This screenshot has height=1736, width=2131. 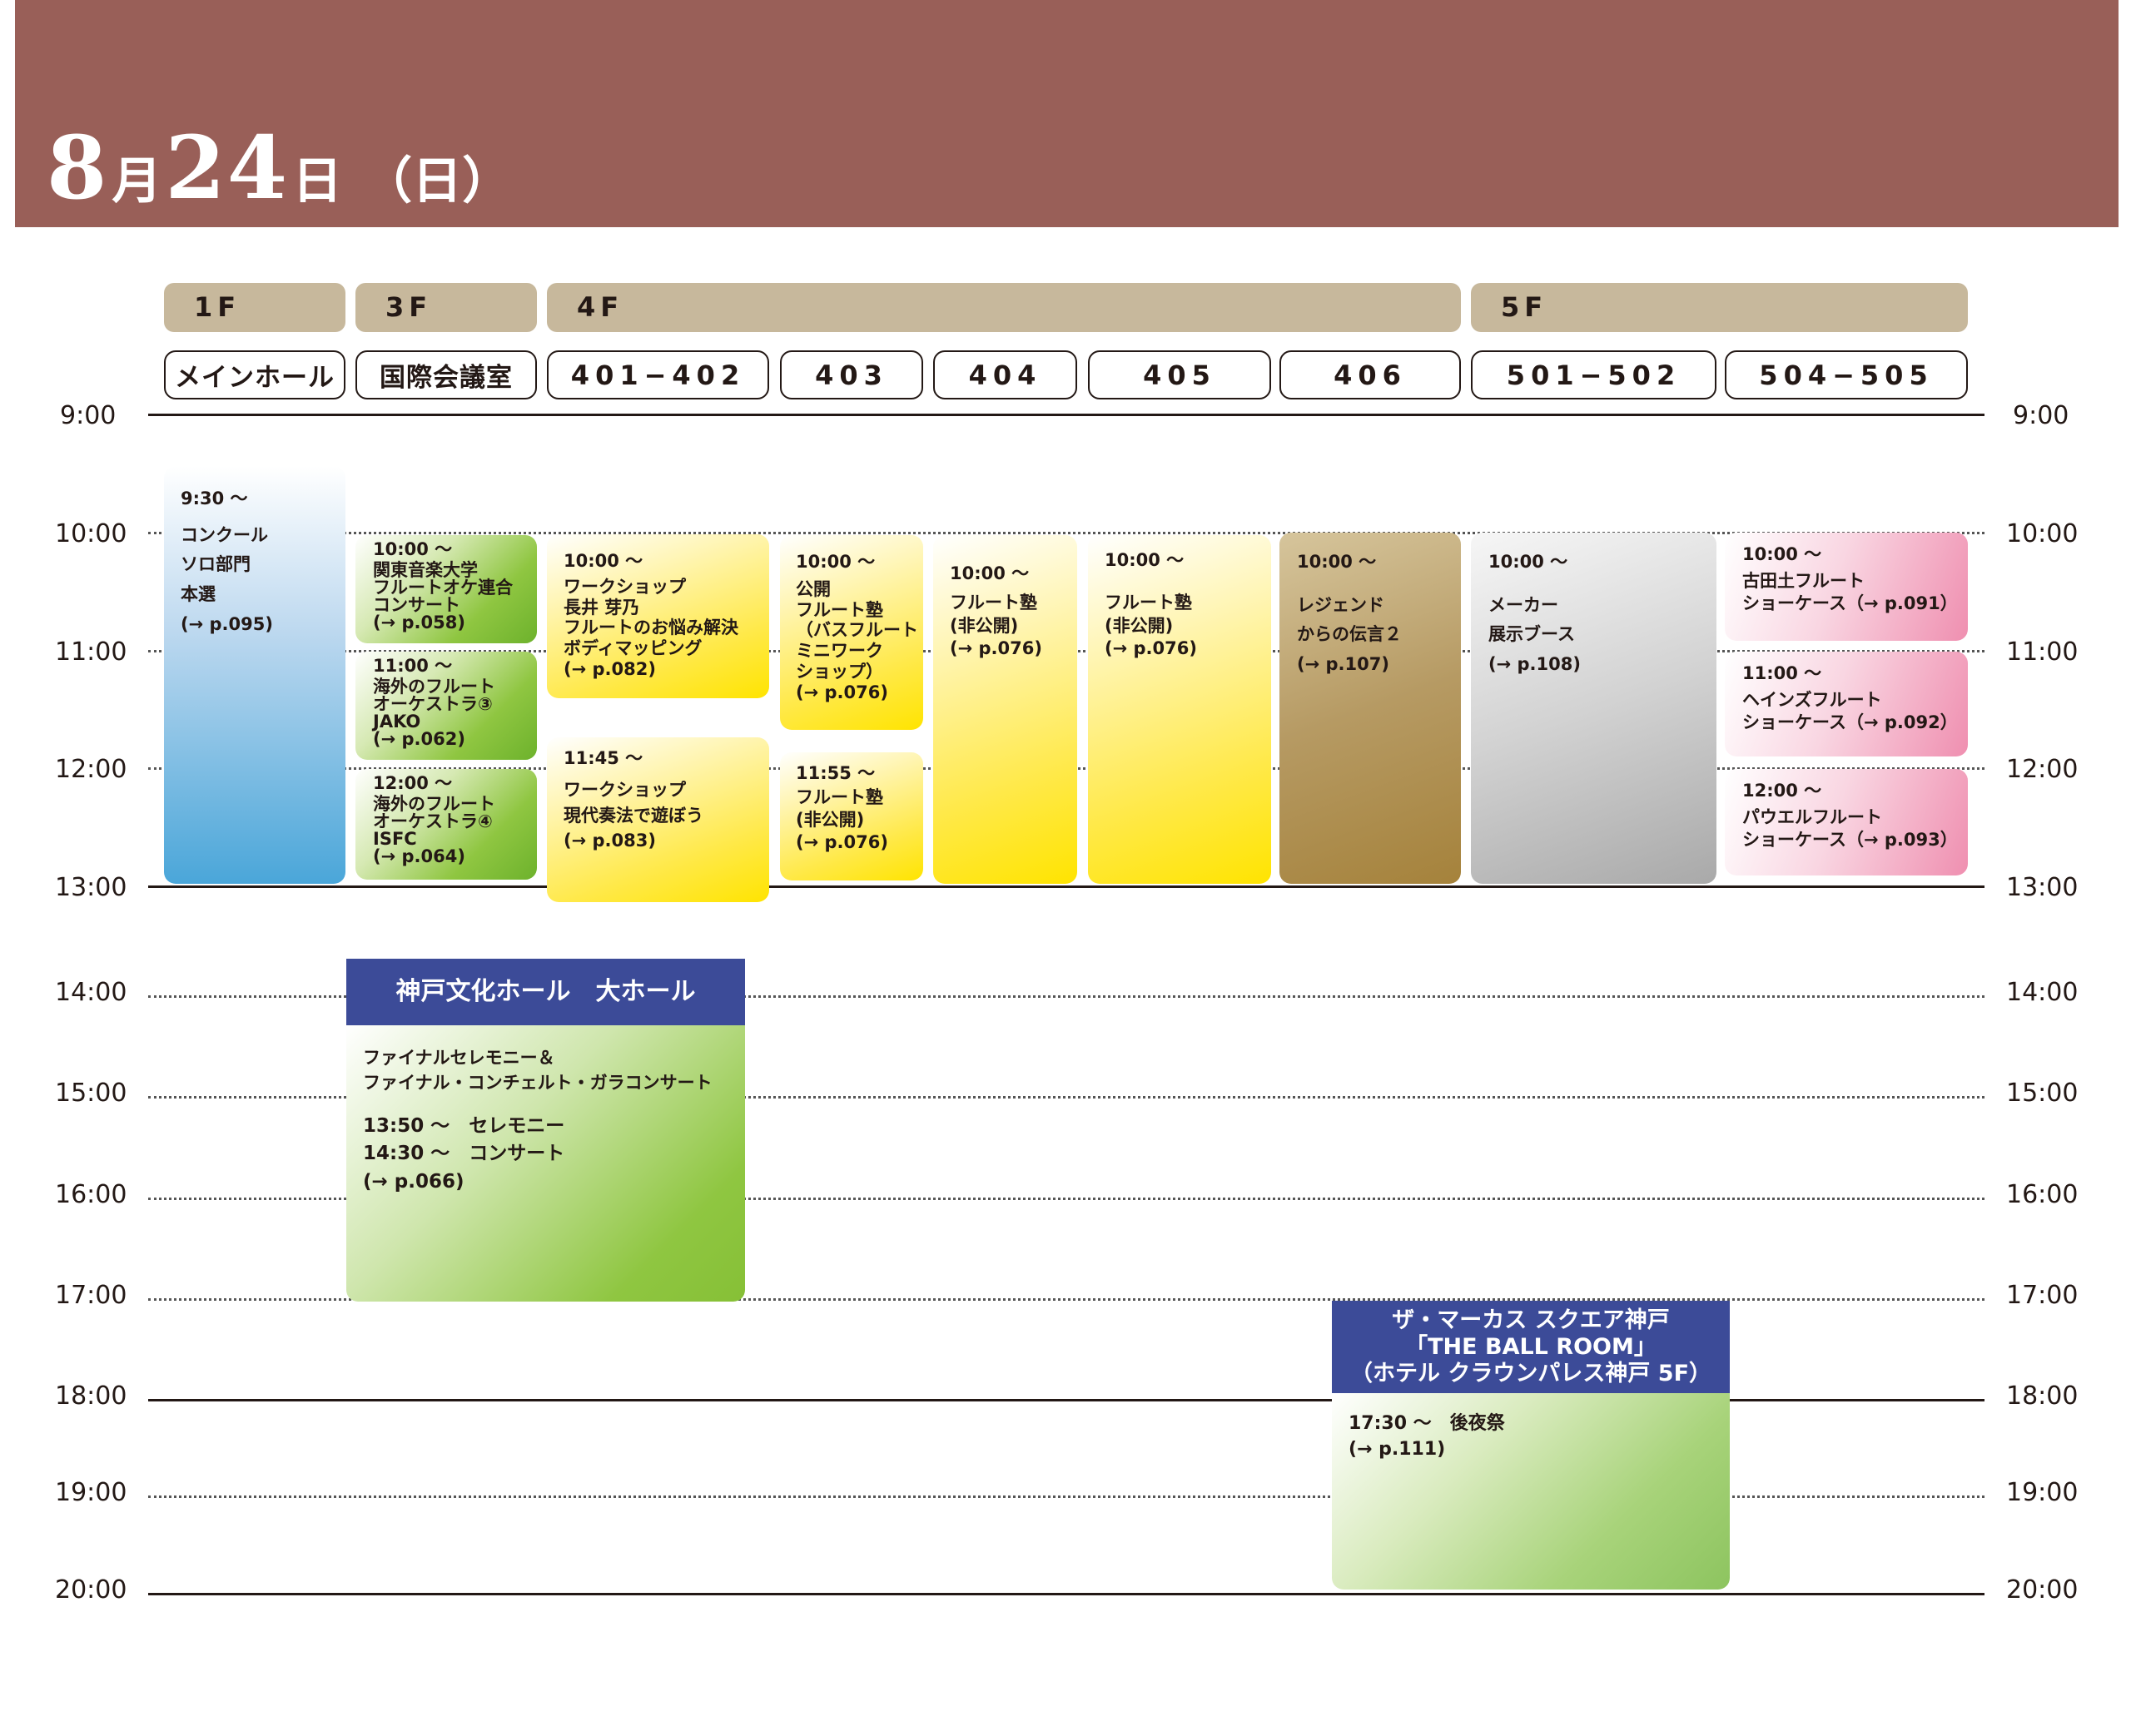 What do you see at coordinates (1812, 816) in the screenshot?
I see `event-title: パウエルフルート` at bounding box center [1812, 816].